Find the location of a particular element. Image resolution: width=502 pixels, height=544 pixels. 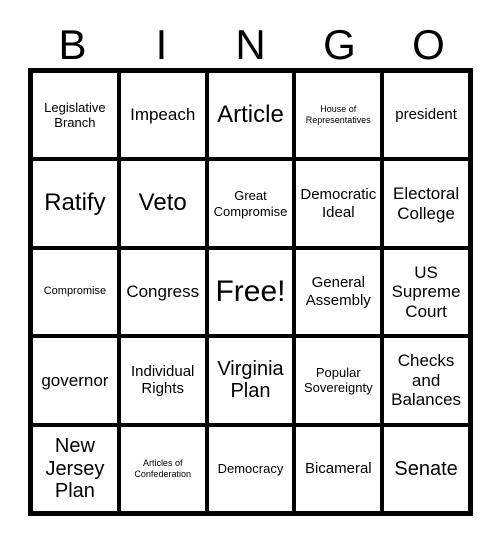

bingo-cell: governor is located at coordinates (75, 380).